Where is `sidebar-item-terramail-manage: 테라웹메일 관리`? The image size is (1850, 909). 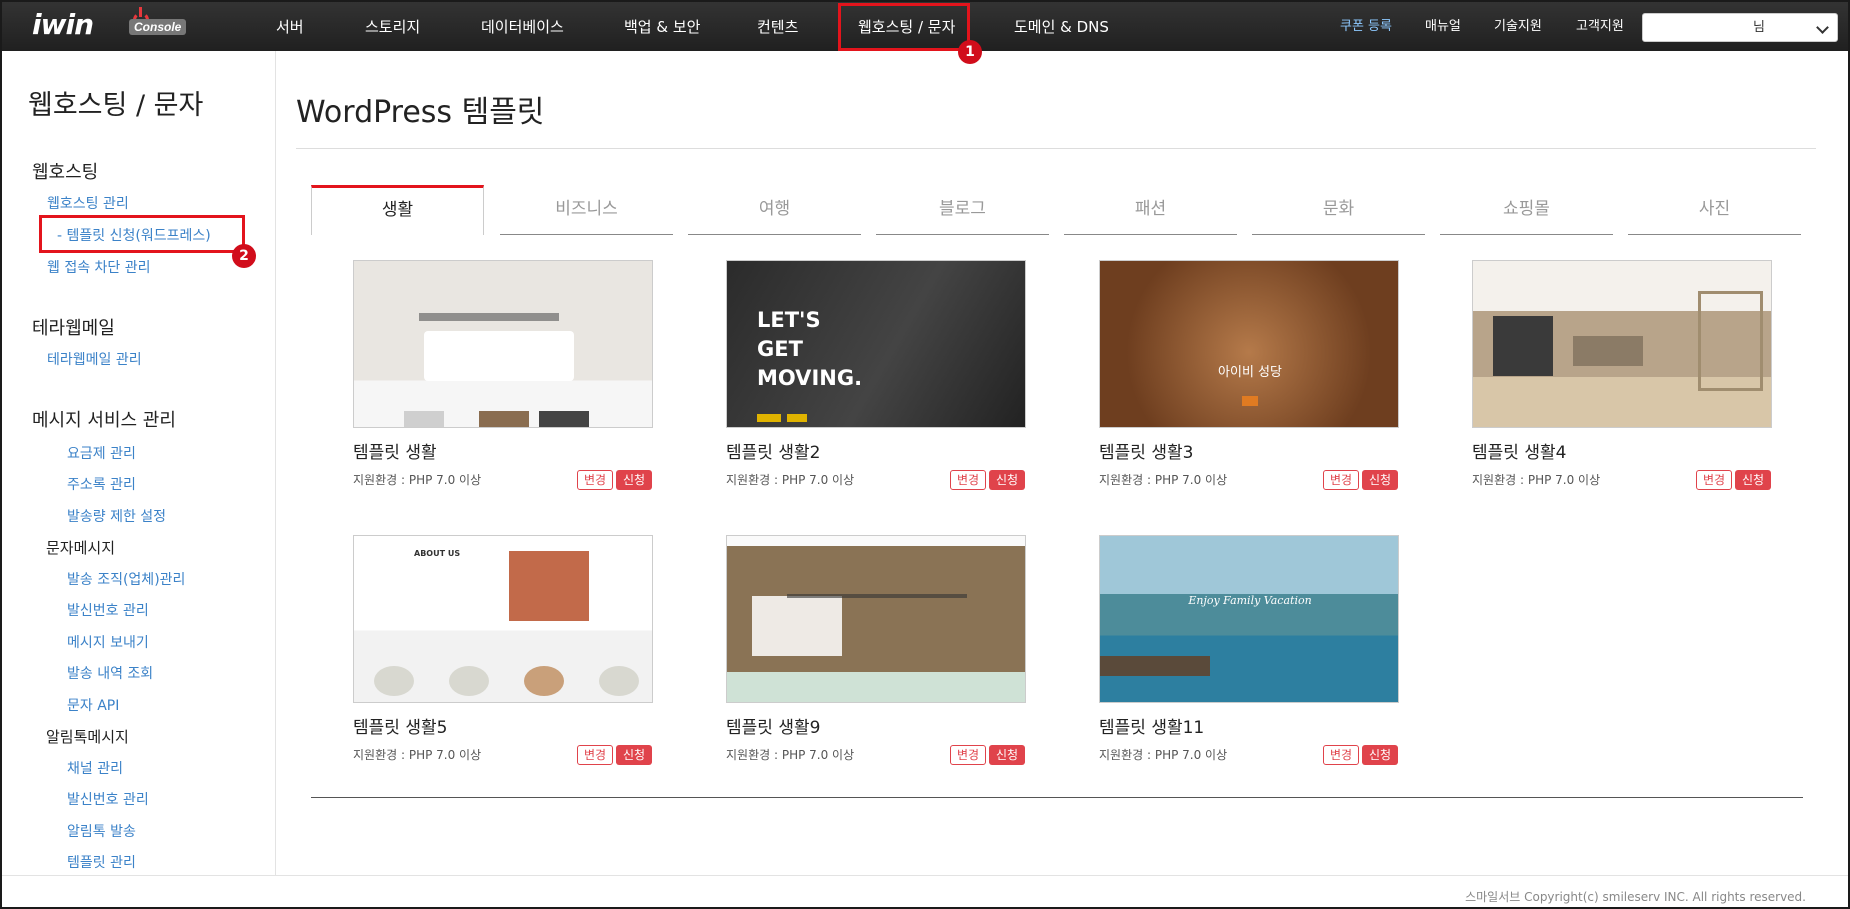
sidebar-item-terramail-manage: 테라웹메일 관리 is located at coordinates (94, 359).